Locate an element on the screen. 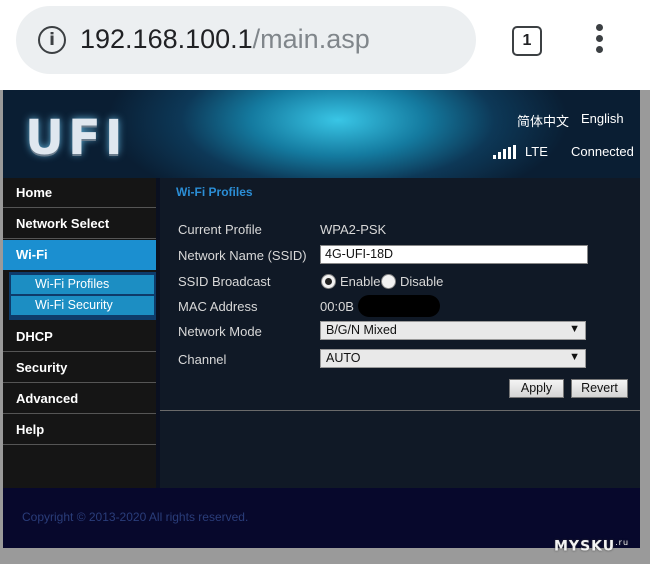 This screenshot has height=564, width=650. mysku-watermark: MYSKU.ru is located at coordinates (591, 546).